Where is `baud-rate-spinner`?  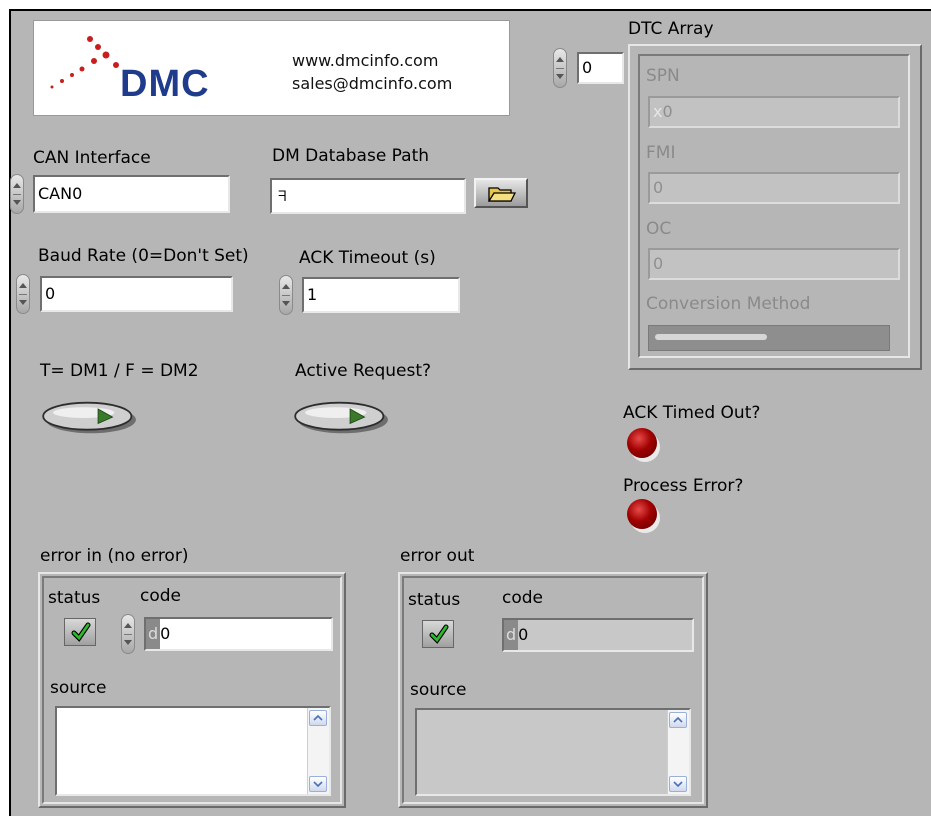
baud-rate-spinner is located at coordinates (23, 294).